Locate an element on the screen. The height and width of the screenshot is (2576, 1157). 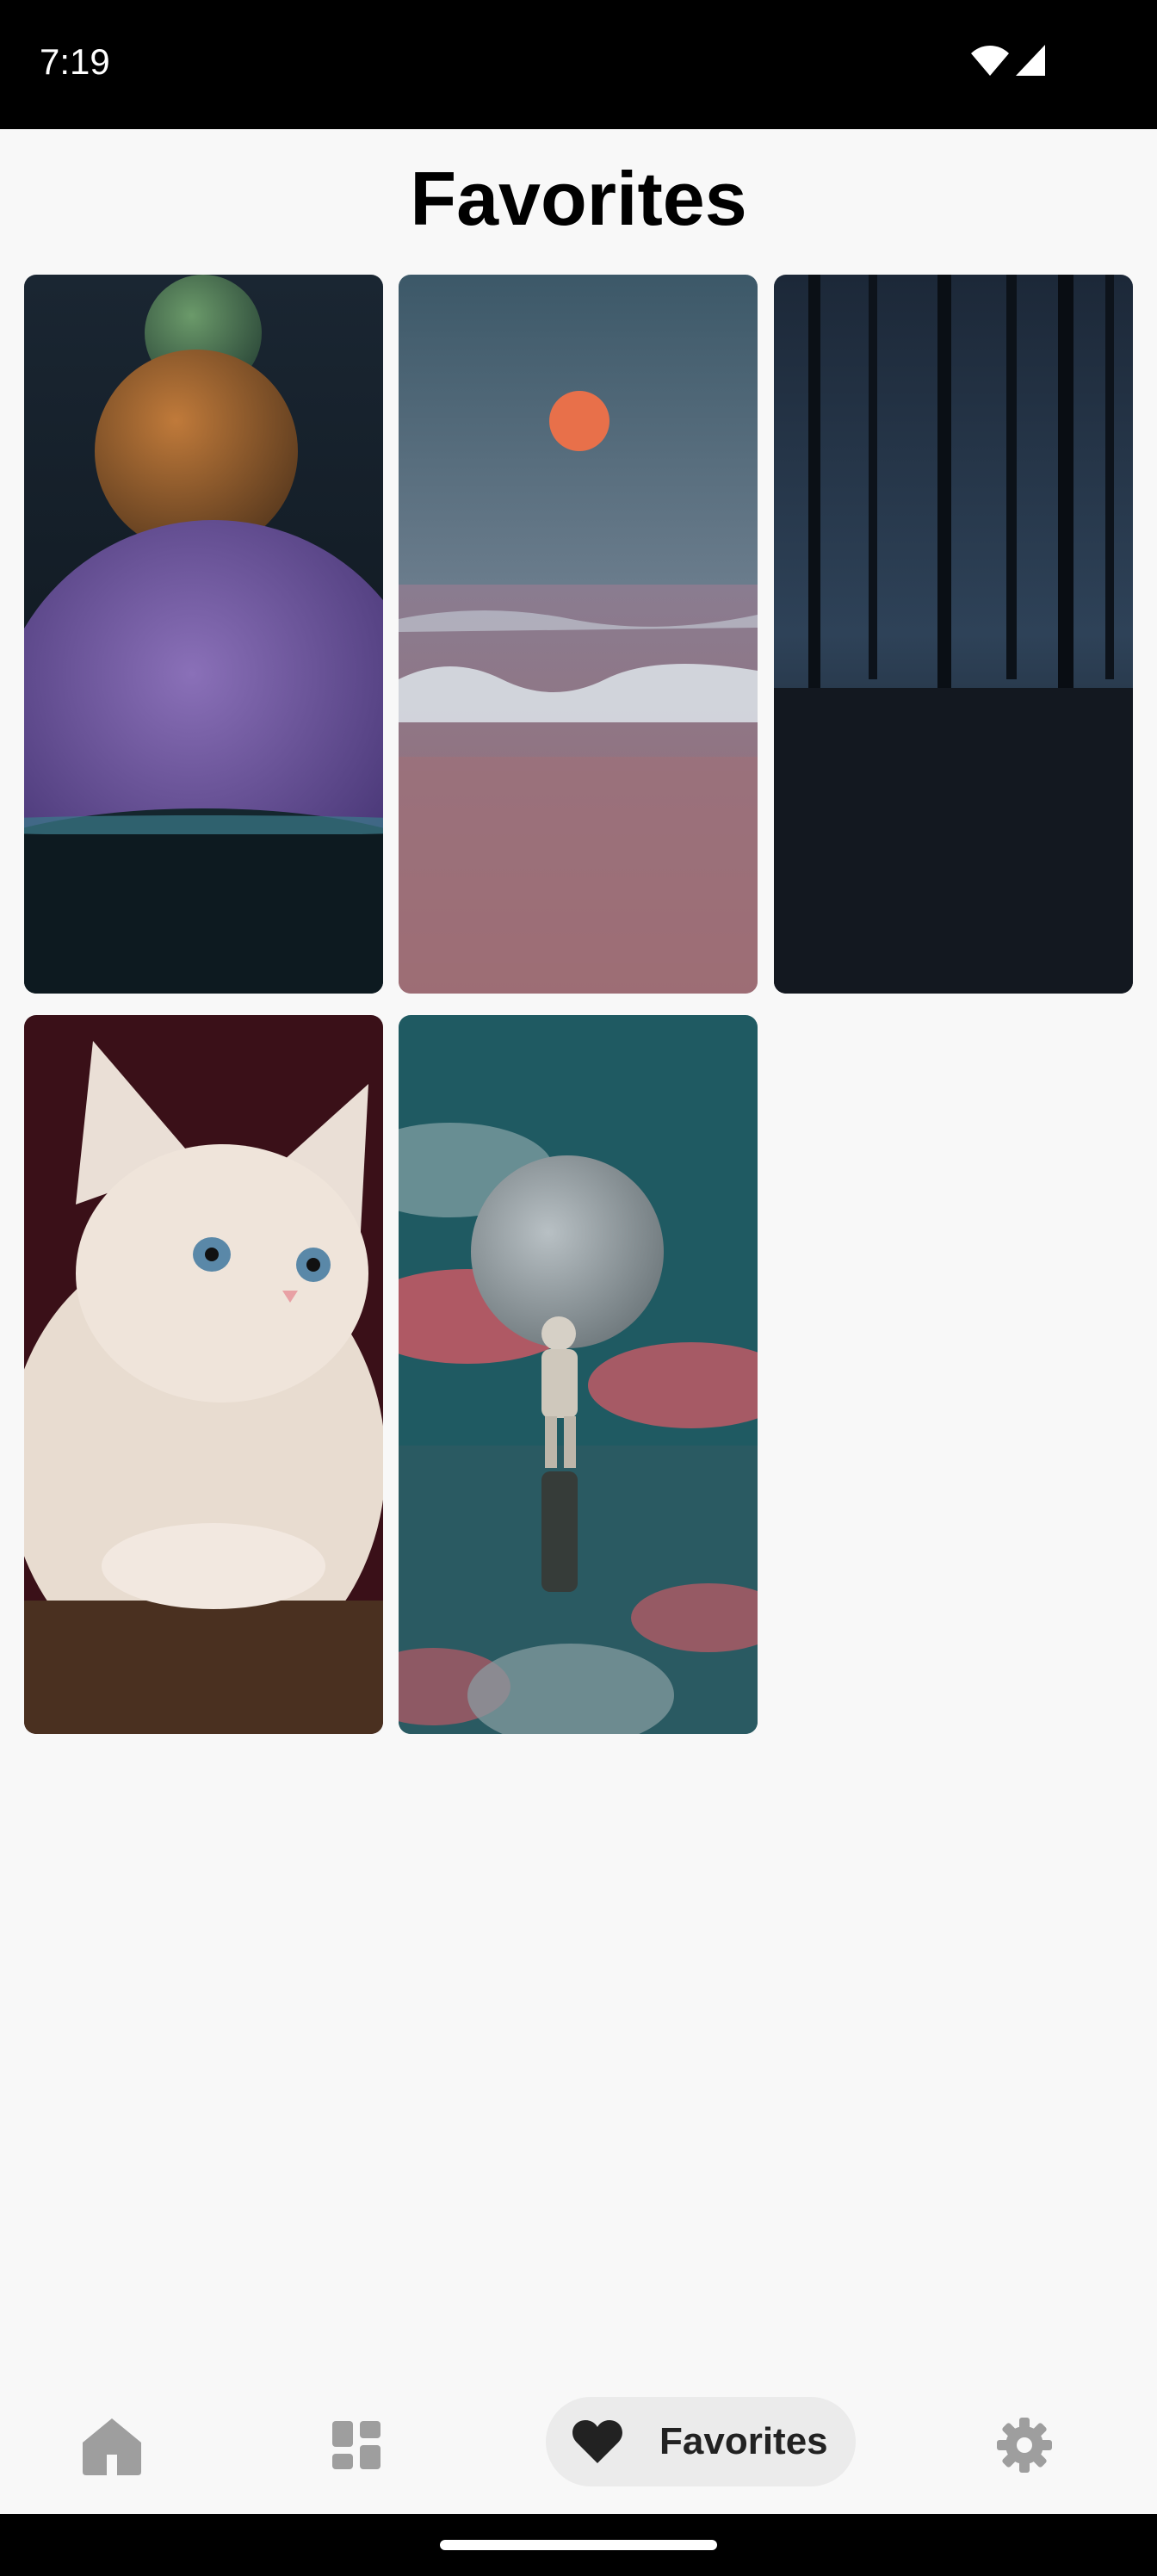
home-icon is located at coordinates (112, 2447).